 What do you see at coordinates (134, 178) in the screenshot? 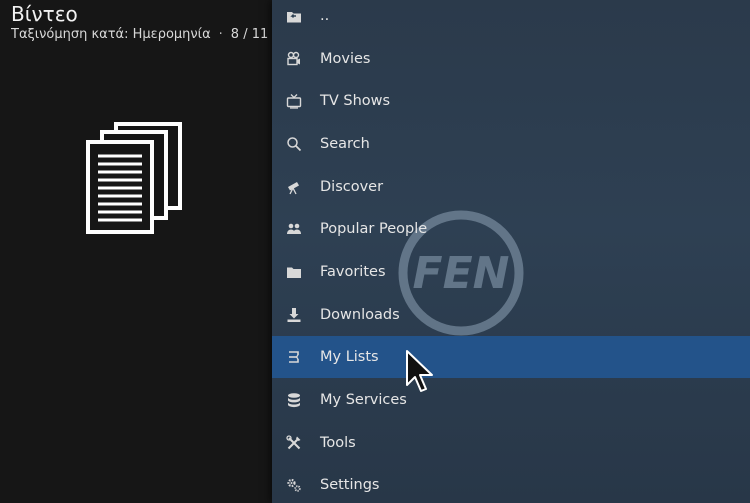
I see `documents-icon` at bounding box center [134, 178].